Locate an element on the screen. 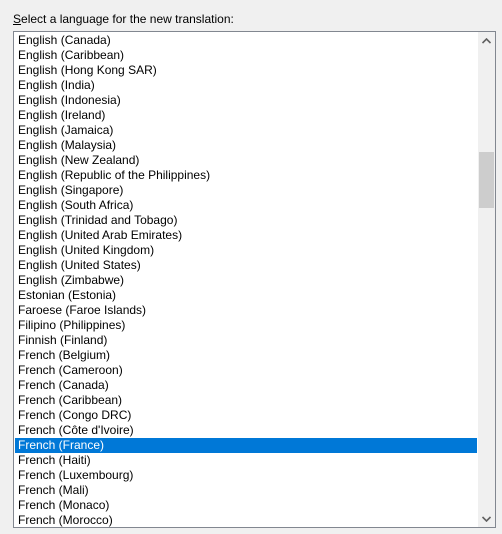  list-item: English (Ireland) is located at coordinates (246, 115).